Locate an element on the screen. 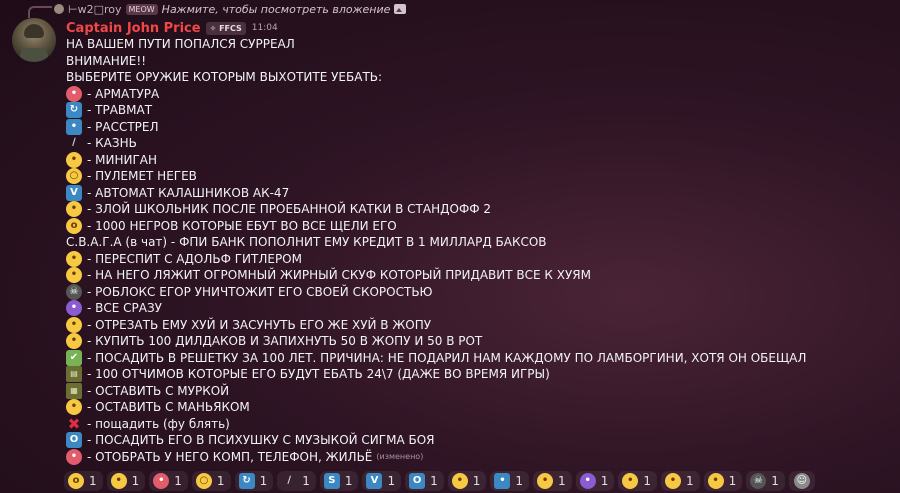  reaction-button: ↻ 1 is located at coordinates (254, 481).